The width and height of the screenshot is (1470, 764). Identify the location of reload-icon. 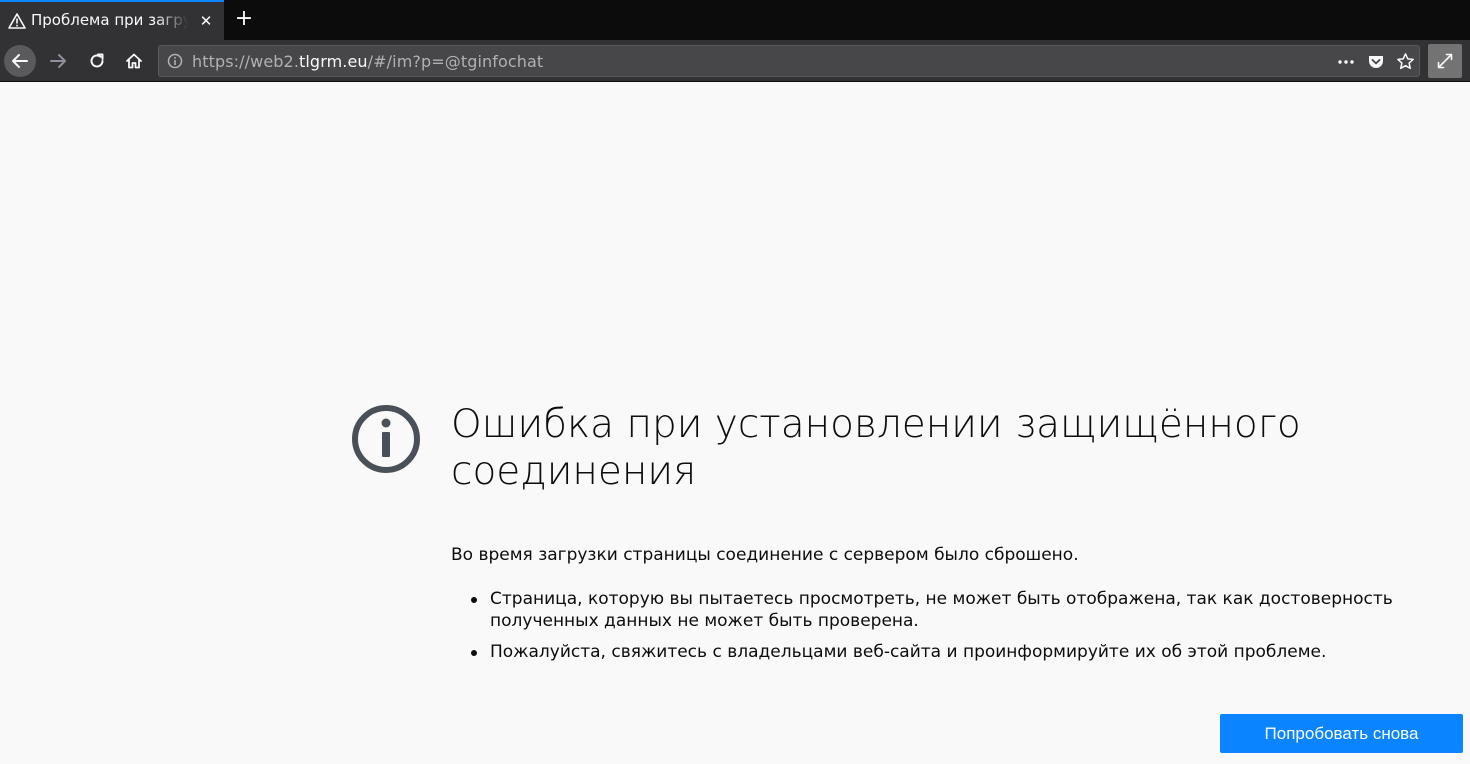
(97, 60).